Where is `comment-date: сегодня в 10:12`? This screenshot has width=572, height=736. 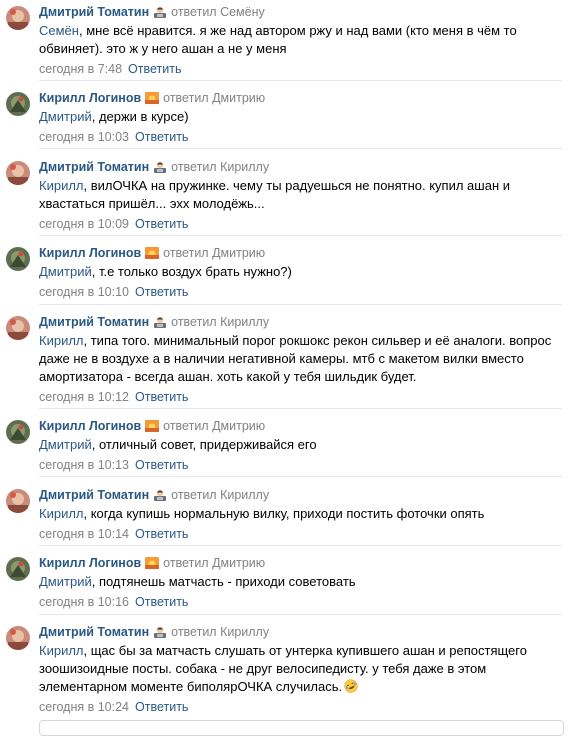
comment-date: сегодня в 10:12 is located at coordinates (84, 397).